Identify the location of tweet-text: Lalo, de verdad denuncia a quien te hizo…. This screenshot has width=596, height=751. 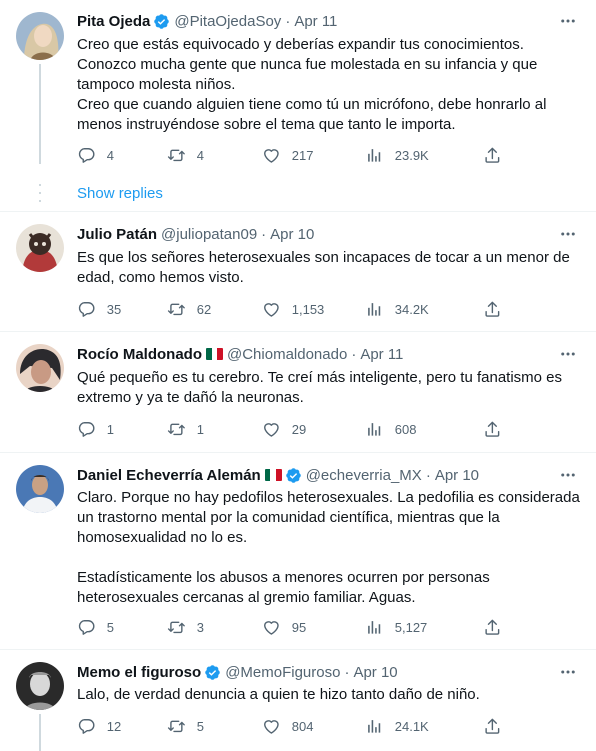
(278, 694).